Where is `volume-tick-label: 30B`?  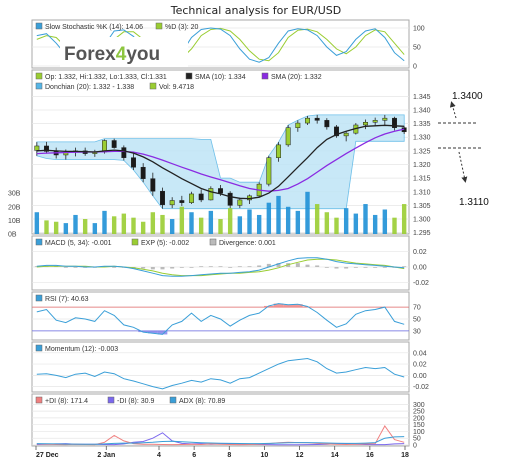
volume-tick-label: 30B is located at coordinates (14, 194).